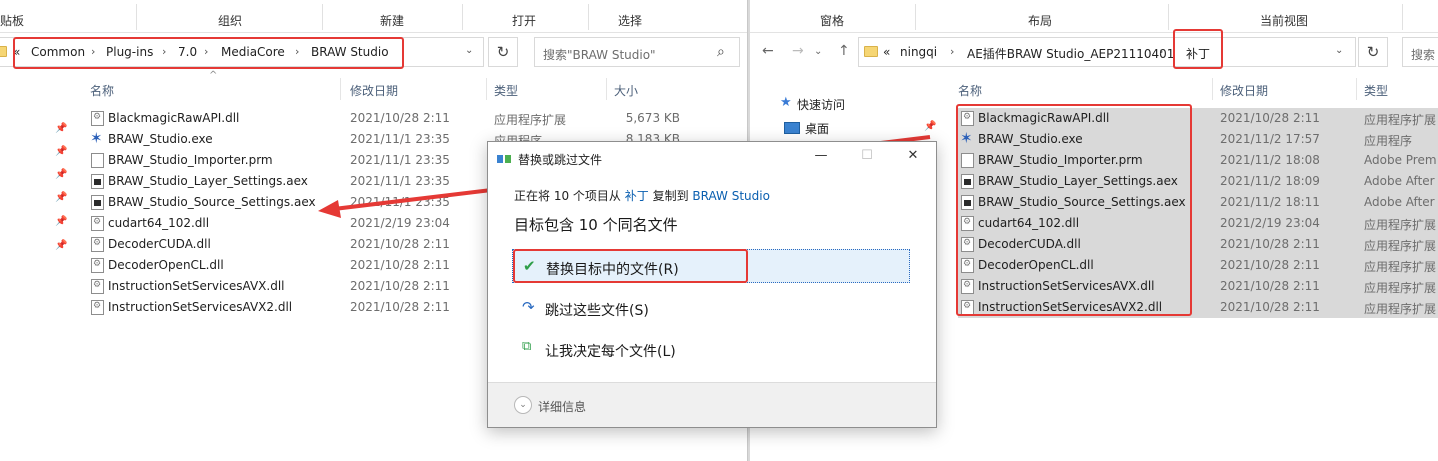  I want to click on highlight-patch-files, so click(1074, 210).